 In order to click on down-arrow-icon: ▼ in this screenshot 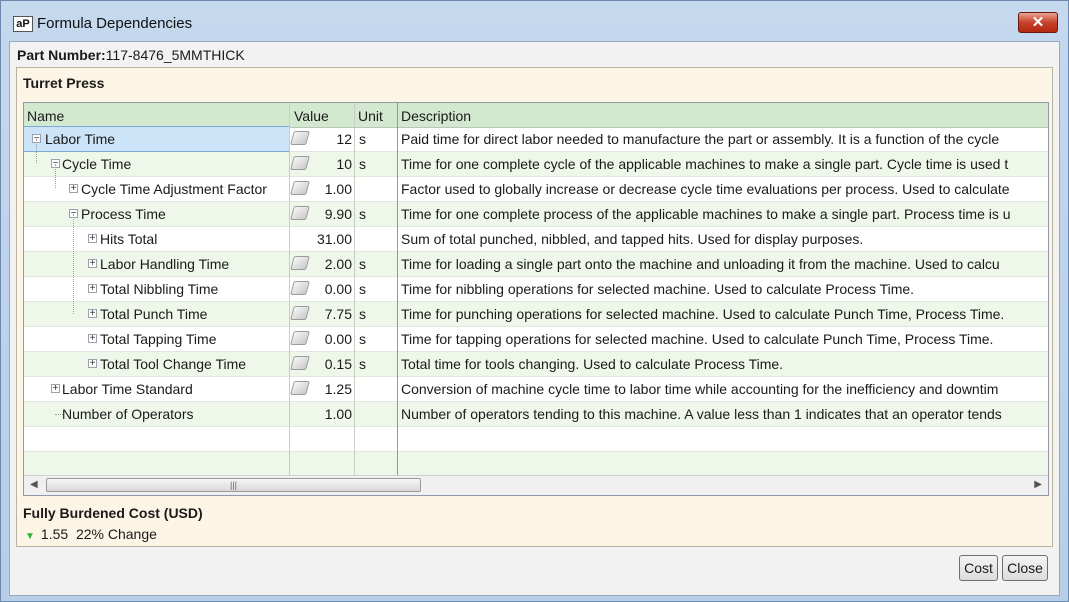, I will do `click(30, 536)`.